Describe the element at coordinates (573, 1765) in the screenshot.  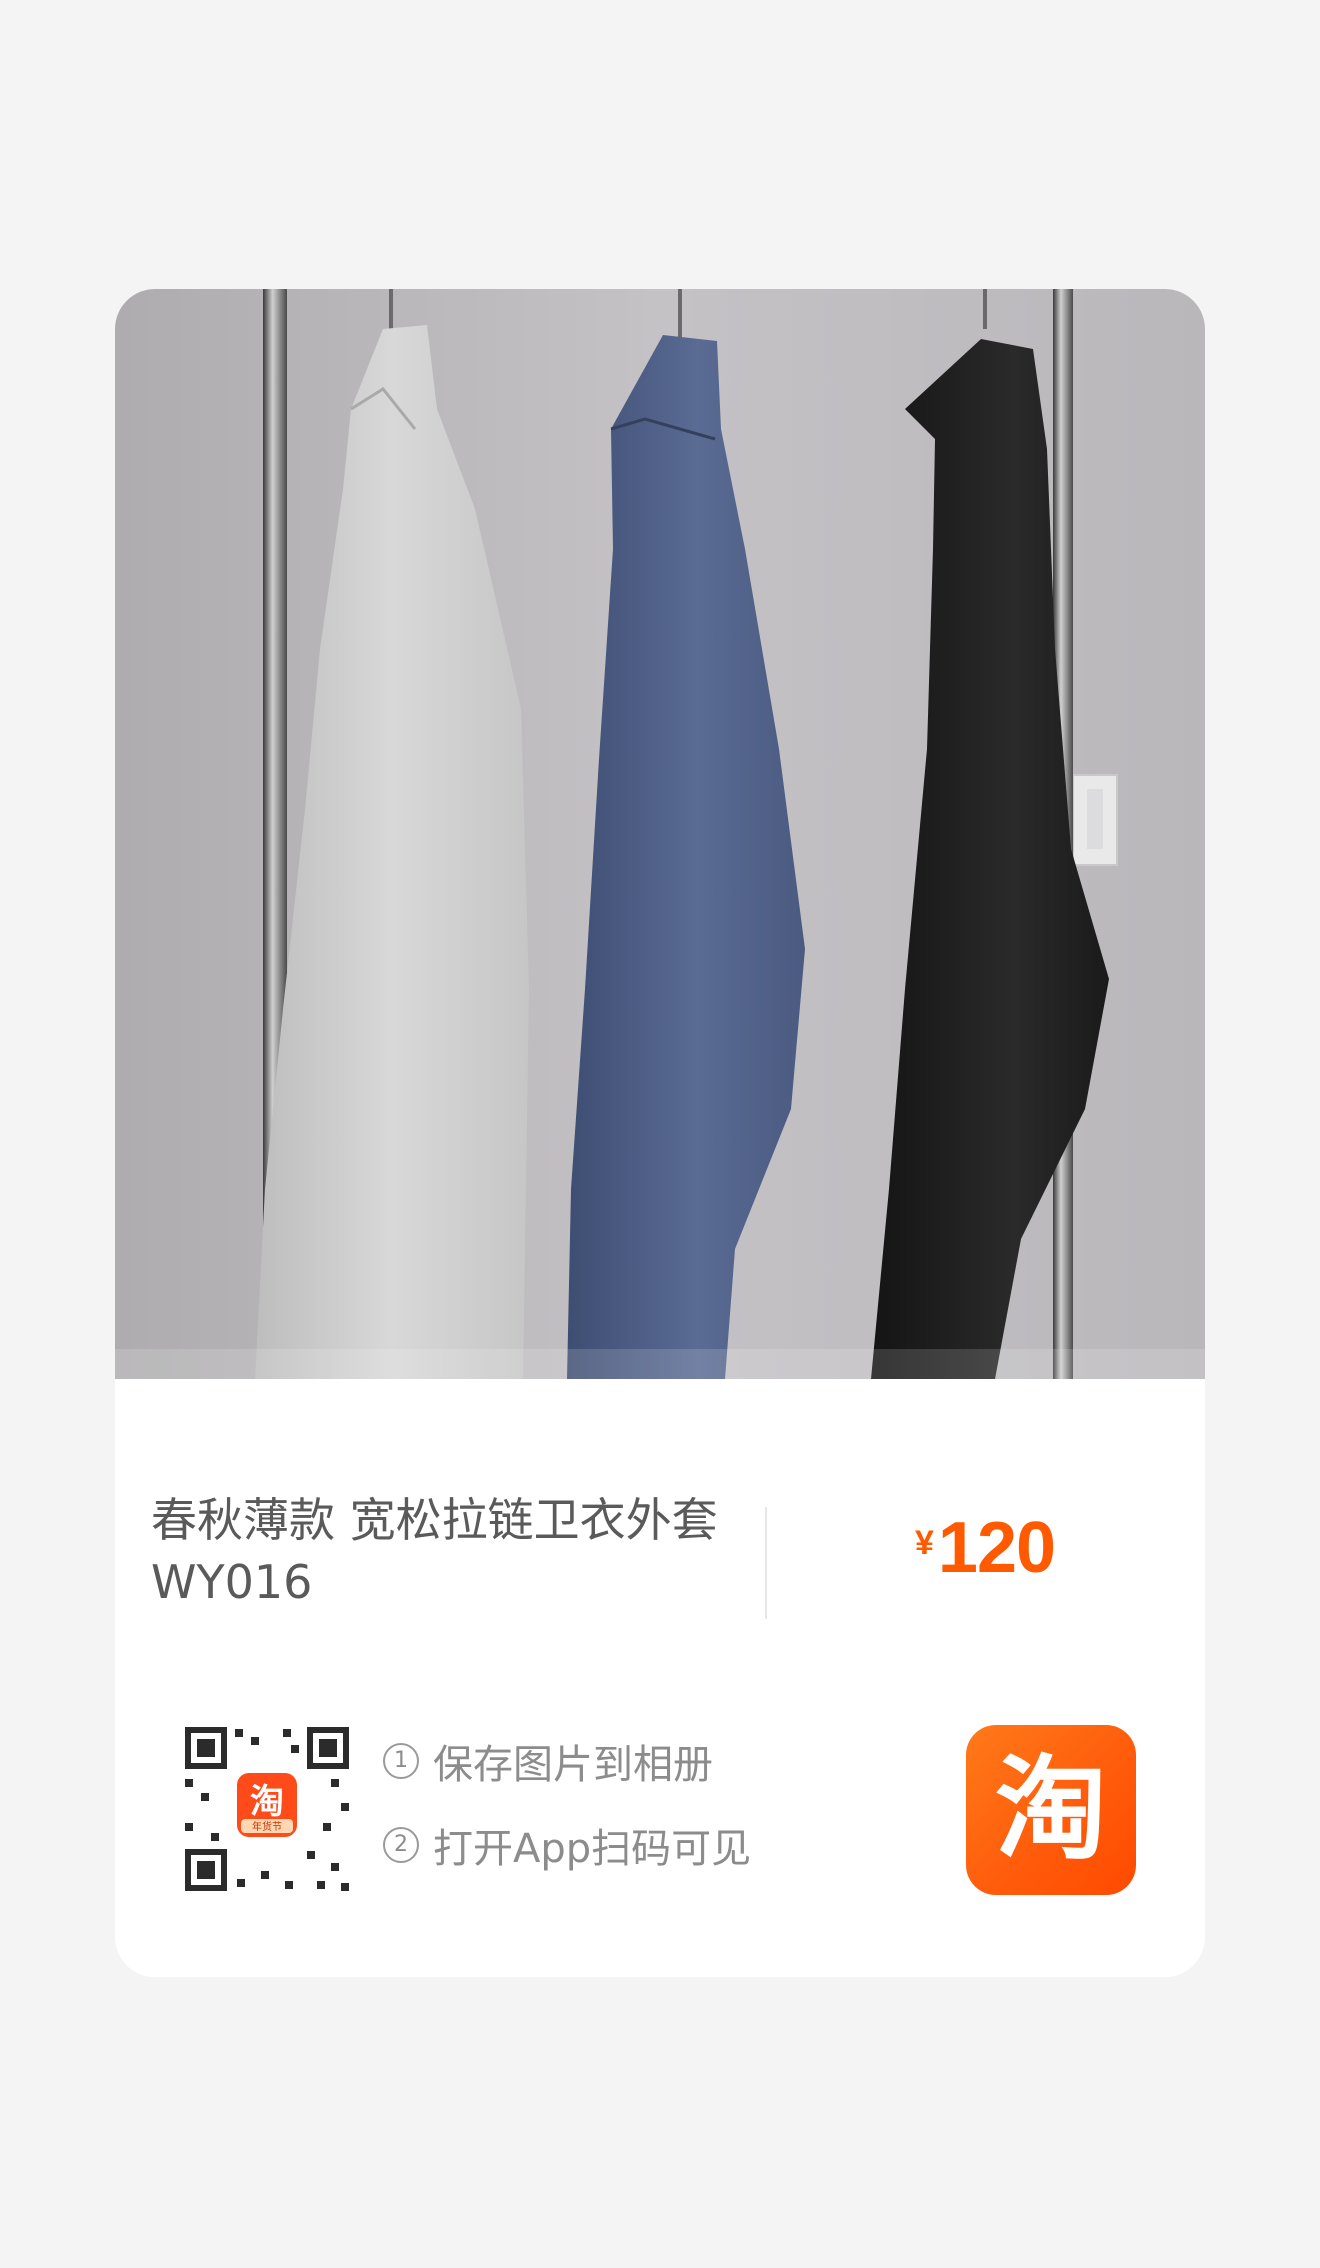
I see `step-text: 保存图片到相册` at that location.